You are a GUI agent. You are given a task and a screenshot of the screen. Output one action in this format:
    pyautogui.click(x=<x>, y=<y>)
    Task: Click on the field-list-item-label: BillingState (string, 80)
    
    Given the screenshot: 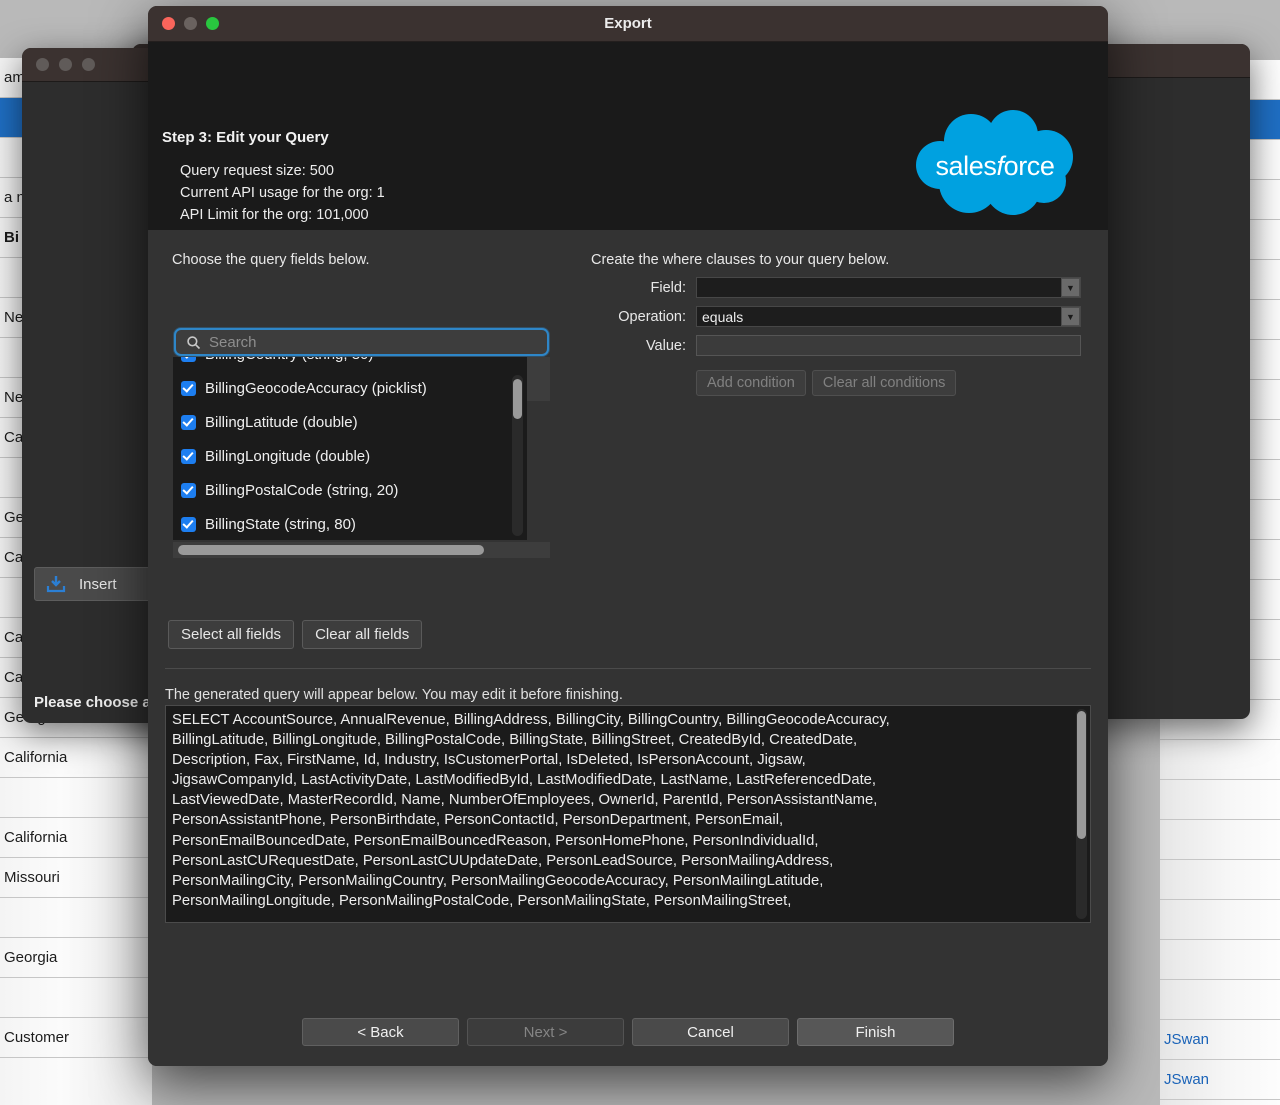 What is the action you would take?
    pyautogui.click(x=280, y=524)
    